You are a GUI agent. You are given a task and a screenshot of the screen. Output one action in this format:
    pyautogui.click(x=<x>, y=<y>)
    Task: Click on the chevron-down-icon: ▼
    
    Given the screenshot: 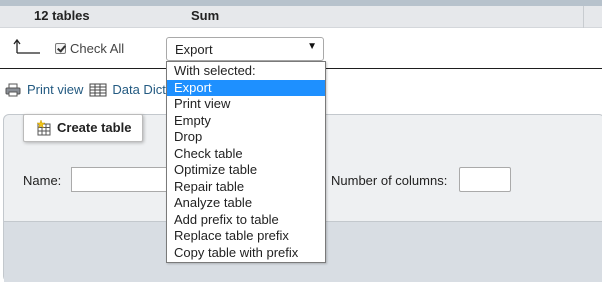 What is the action you would take?
    pyautogui.click(x=312, y=46)
    